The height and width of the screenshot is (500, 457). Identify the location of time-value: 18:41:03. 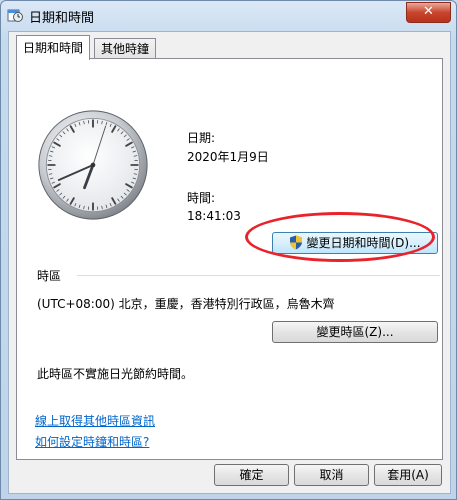
(214, 216).